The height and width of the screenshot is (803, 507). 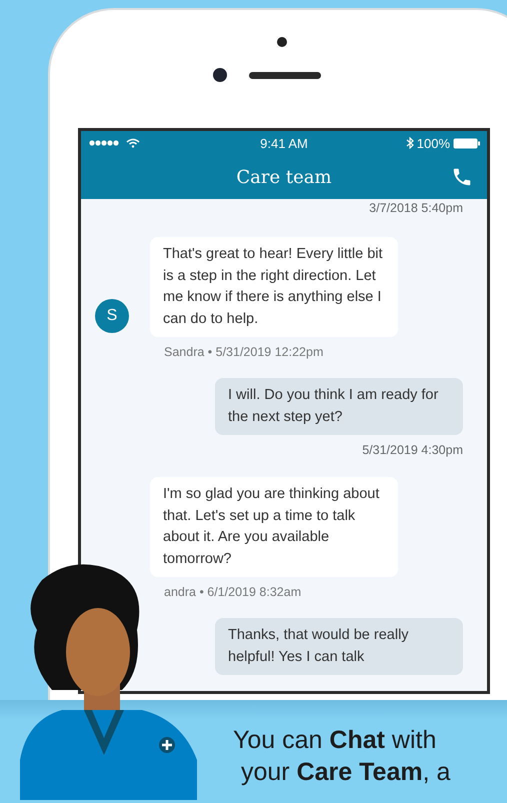 What do you see at coordinates (284, 143) in the screenshot?
I see `status-time: 9:41 AM` at bounding box center [284, 143].